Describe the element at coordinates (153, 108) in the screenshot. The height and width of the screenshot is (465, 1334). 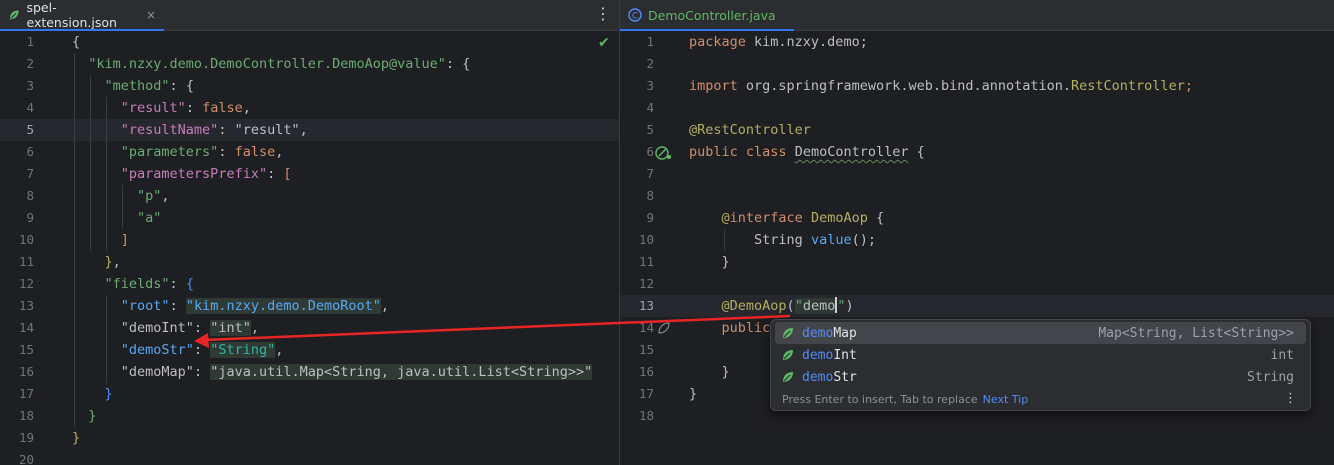
I see `json-key: "result"` at that location.